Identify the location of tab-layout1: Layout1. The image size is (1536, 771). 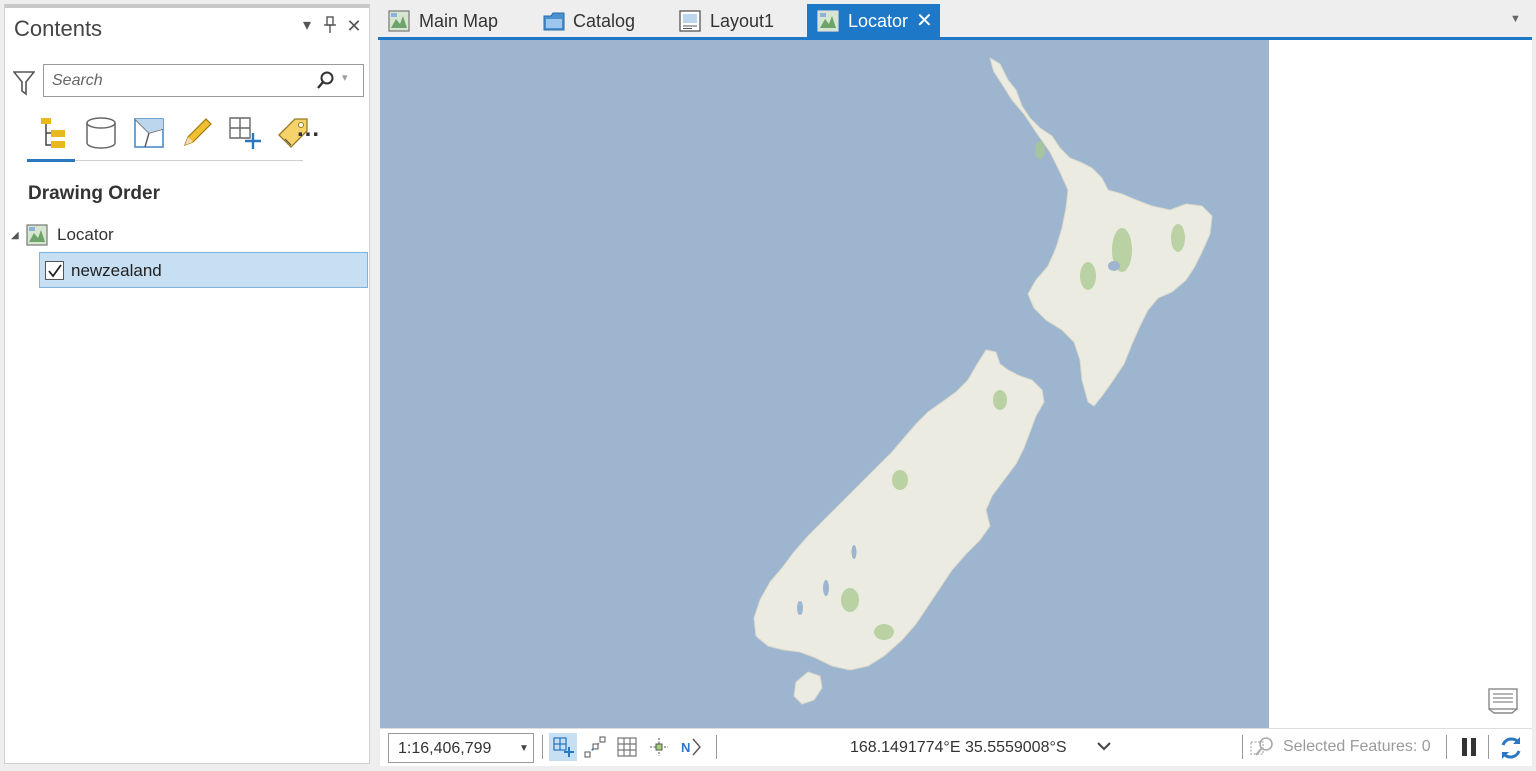
(726, 20).